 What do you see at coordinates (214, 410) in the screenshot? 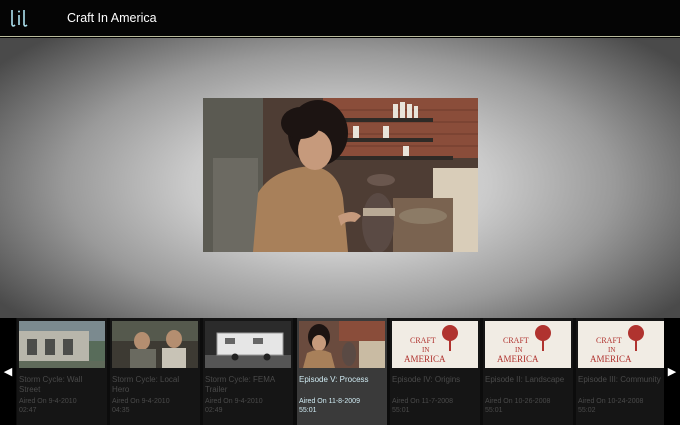
I see `episode-duration: 02:49` at bounding box center [214, 410].